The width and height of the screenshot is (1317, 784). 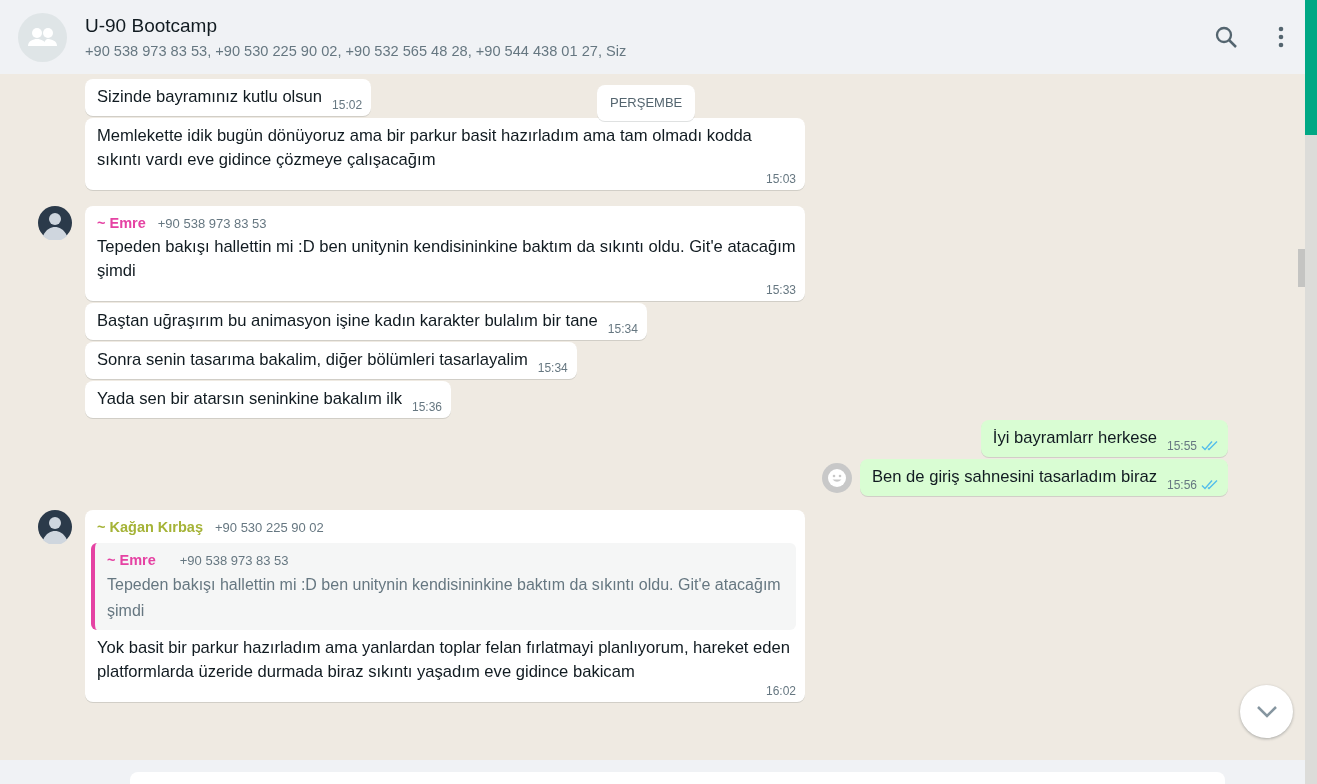 What do you see at coordinates (210, 97) in the screenshot?
I see `message-text: Sizinde bayramınız kutlu olsun` at bounding box center [210, 97].